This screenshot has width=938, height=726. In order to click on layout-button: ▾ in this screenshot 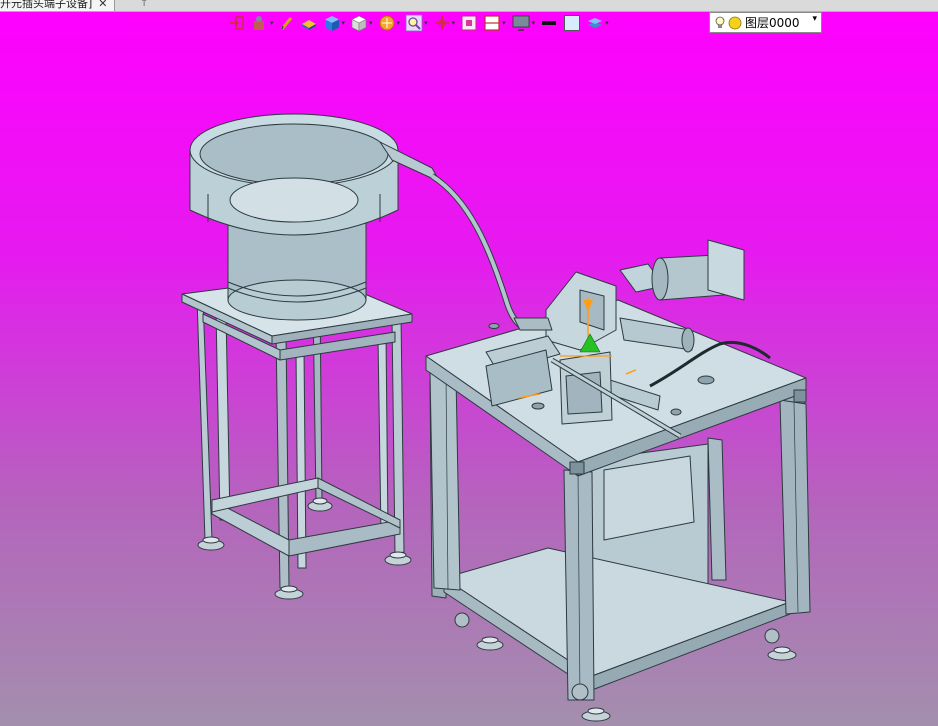, I will do `click(494, 23)`.